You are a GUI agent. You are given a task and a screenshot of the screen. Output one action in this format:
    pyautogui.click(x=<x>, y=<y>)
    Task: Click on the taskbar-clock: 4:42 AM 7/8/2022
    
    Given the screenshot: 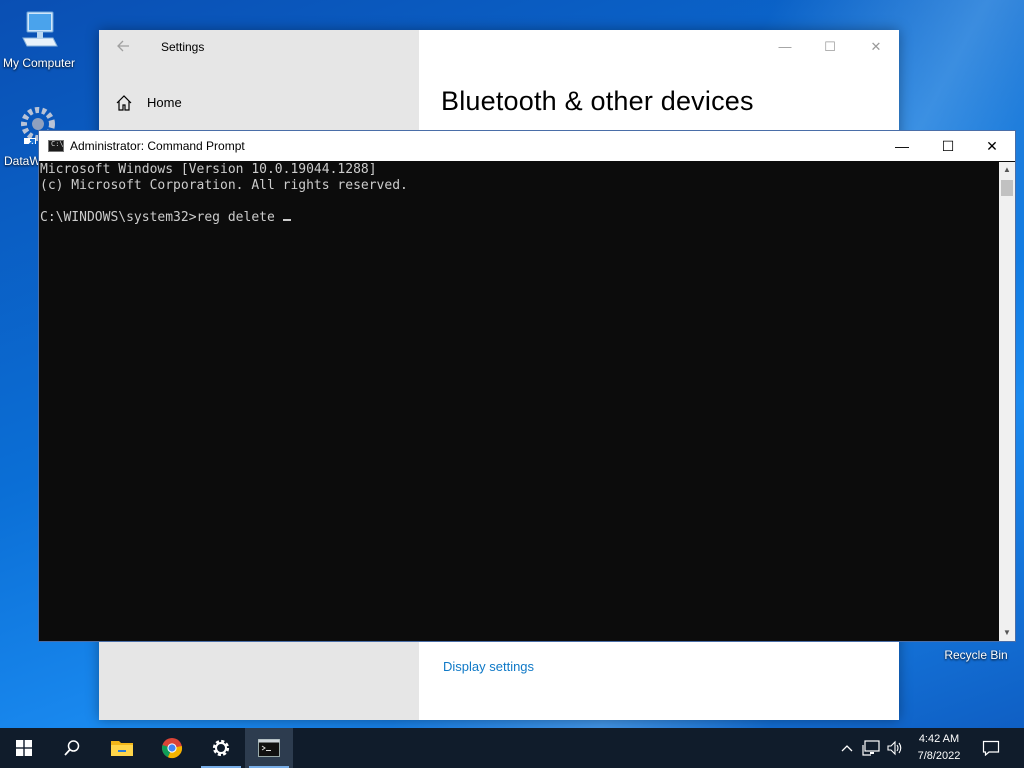 What is the action you would take?
    pyautogui.click(x=939, y=748)
    